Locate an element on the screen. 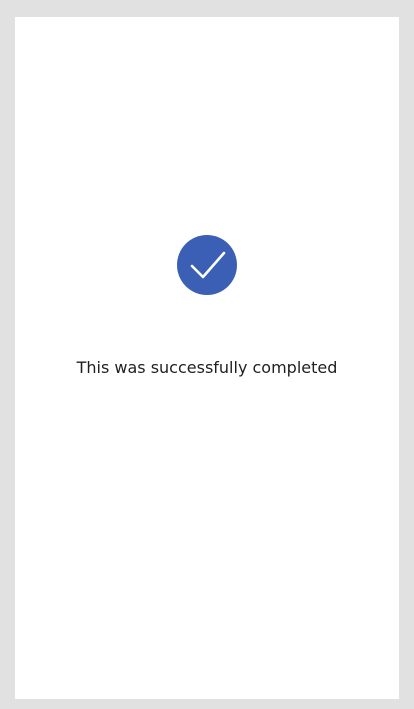 Image resolution: width=414 pixels, height=709 pixels. checkmark-icon is located at coordinates (208, 265).